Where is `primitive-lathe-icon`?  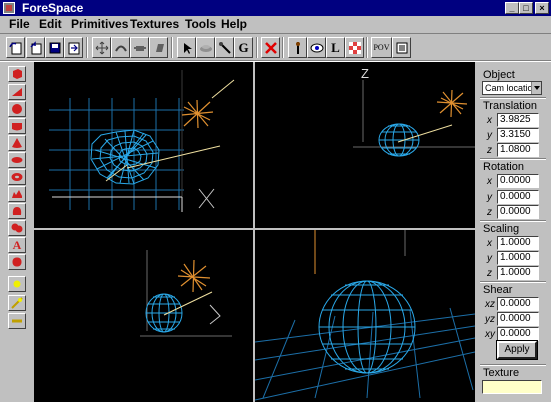 primitive-lathe-icon is located at coordinates (17, 211).